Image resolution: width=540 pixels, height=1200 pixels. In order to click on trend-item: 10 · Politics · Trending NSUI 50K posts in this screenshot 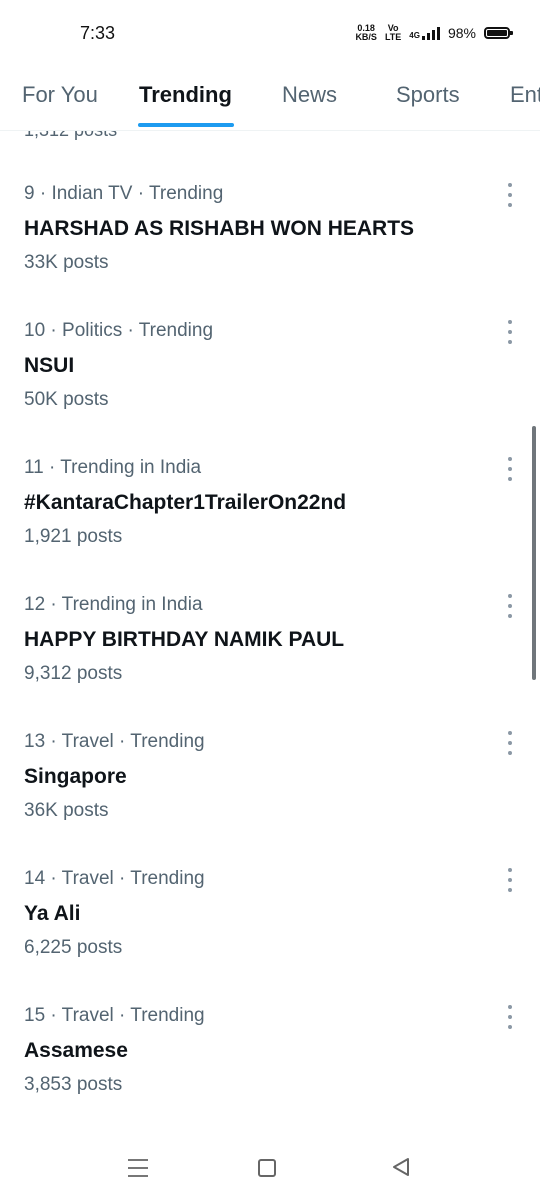, I will do `click(270, 388)`.